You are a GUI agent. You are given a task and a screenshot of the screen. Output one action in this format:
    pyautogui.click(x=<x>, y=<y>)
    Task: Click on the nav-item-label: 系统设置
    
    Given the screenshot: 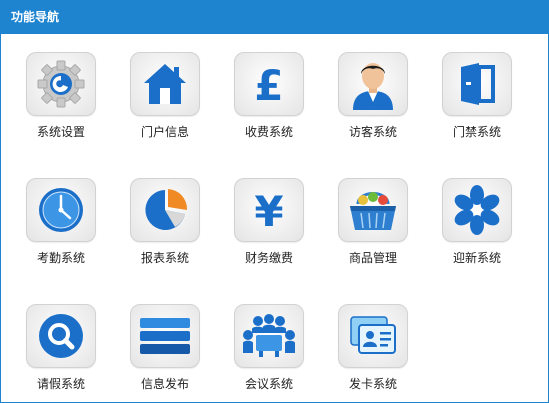 What is the action you would take?
    pyautogui.click(x=60, y=132)
    